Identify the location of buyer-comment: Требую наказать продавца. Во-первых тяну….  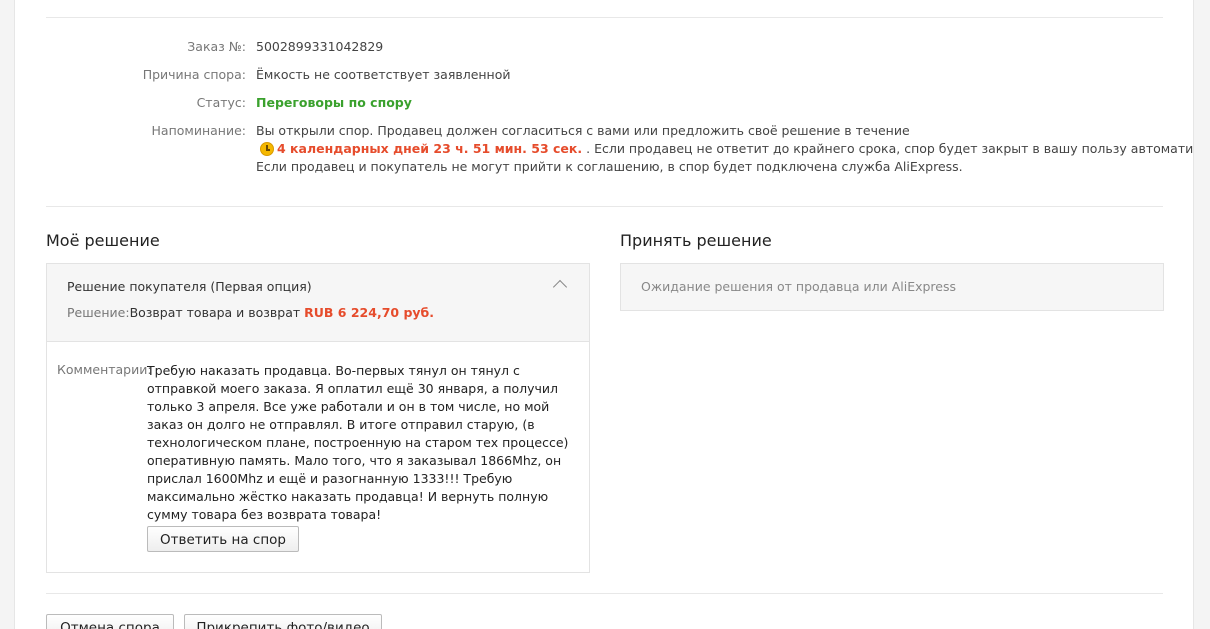
(358, 442).